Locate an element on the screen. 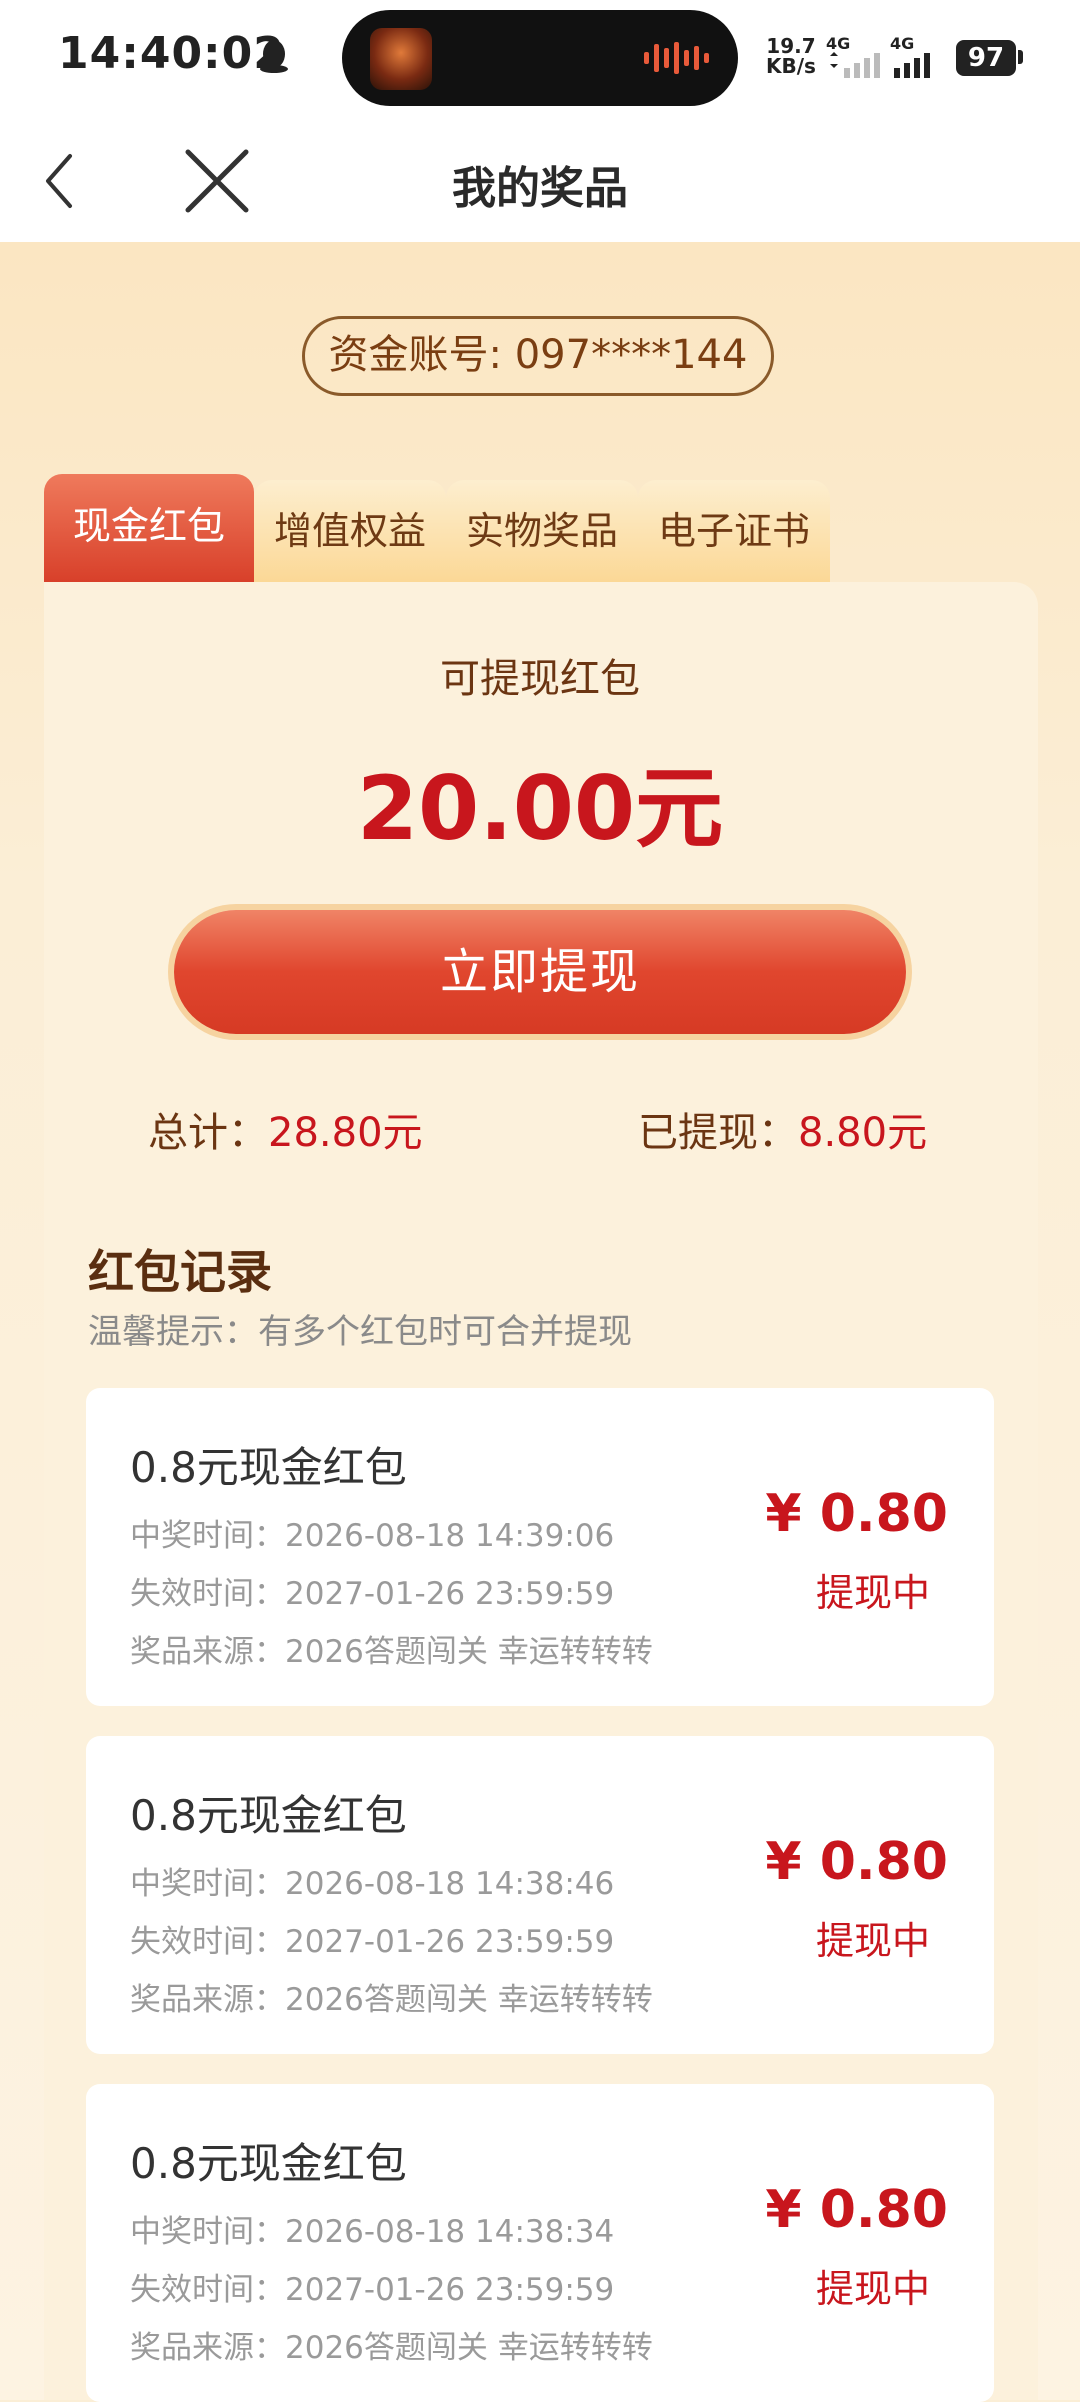 Image resolution: width=1080 pixels, height=2402 pixels. qq-penguin-icon is located at coordinates (274, 56).